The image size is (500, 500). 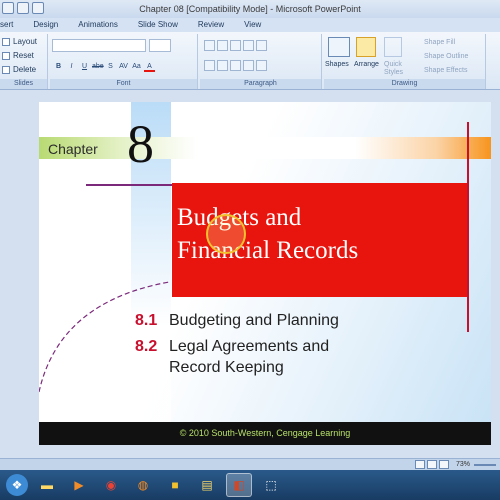 I want to click on align-left-icon, so click(x=209, y=65).